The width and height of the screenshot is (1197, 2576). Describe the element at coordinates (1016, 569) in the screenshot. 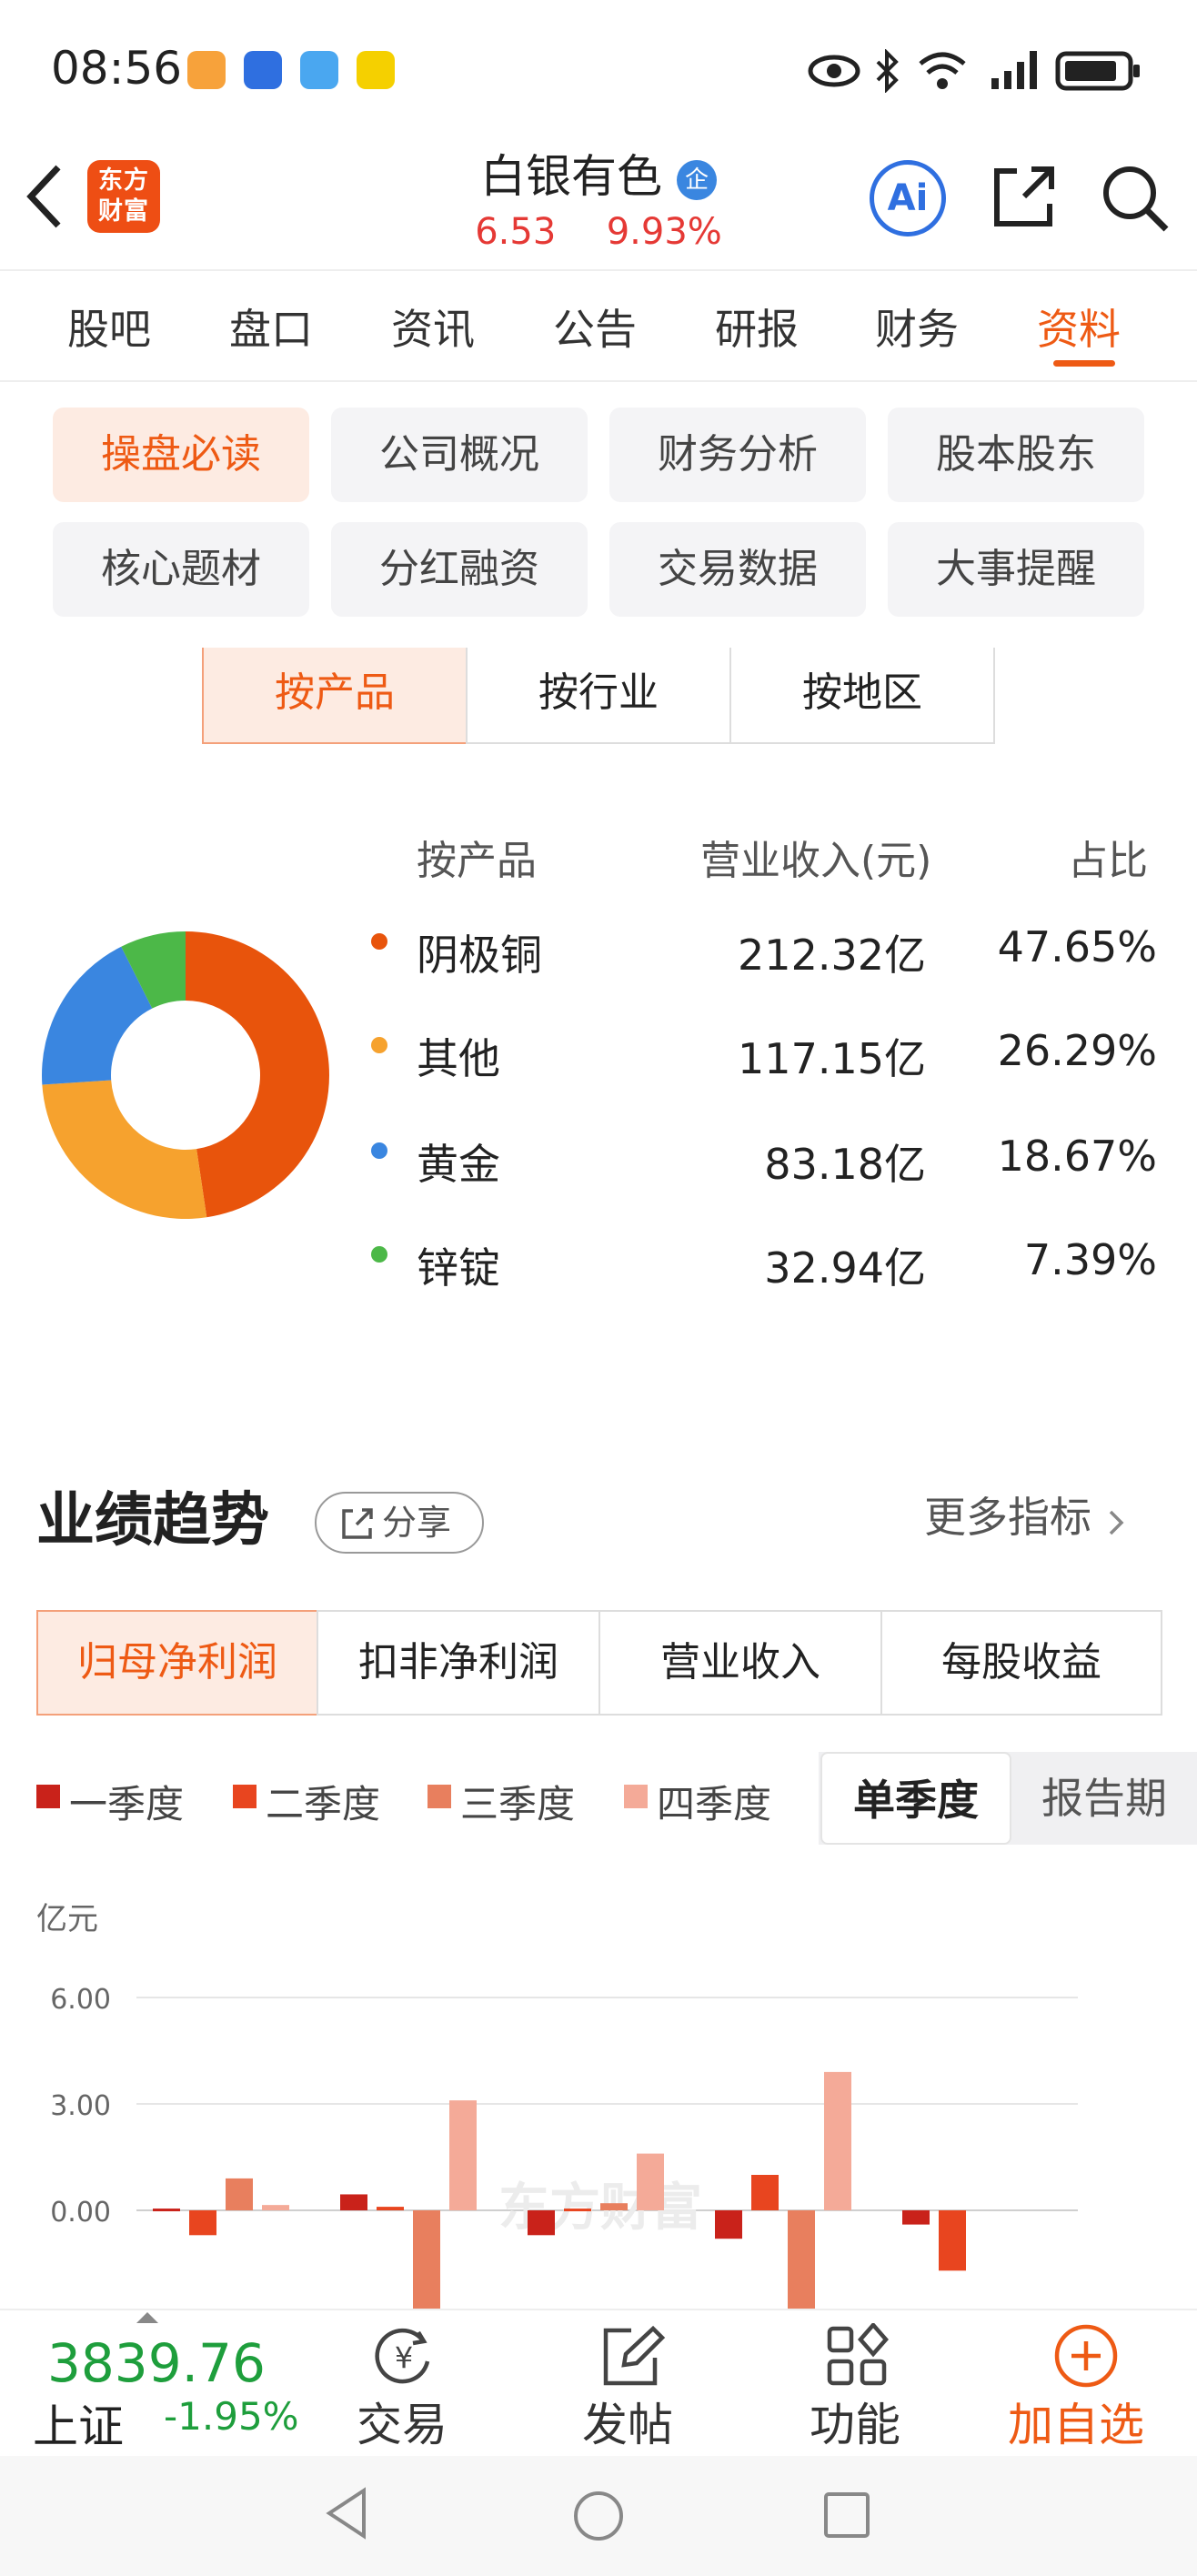

I see `chip-events: 大事提醒` at that location.